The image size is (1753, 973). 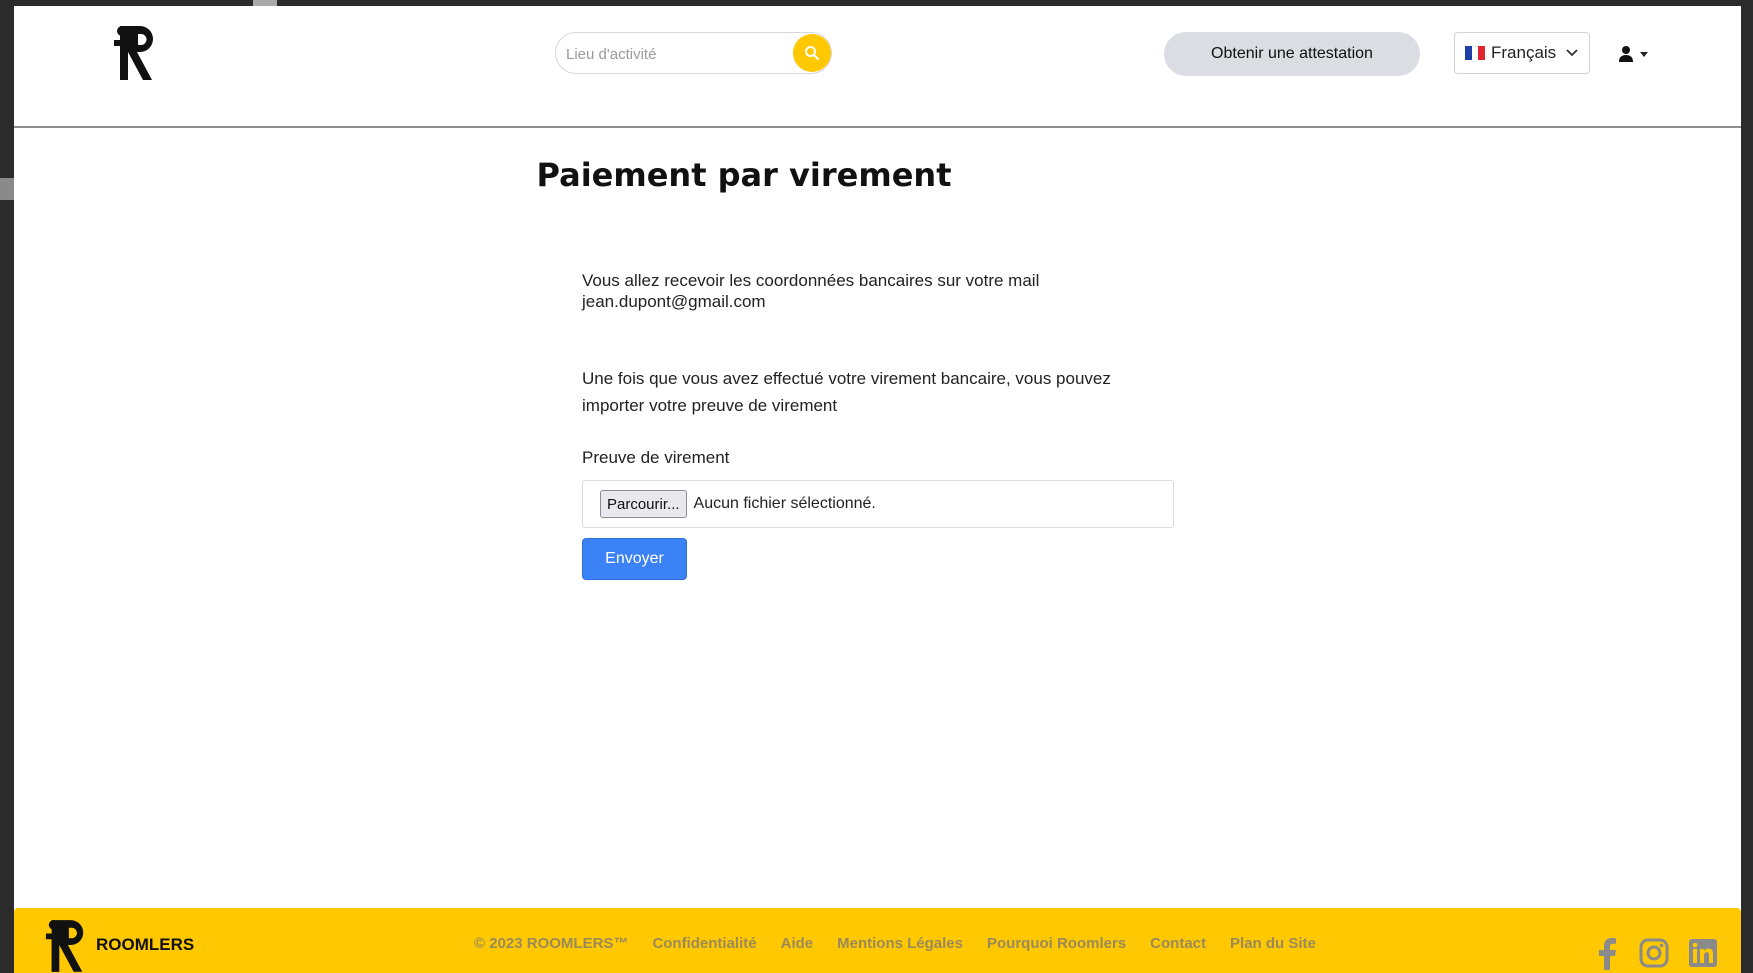 What do you see at coordinates (551, 943) in the screenshot?
I see `footer-copyright: © 2023 ROOMLERS™` at bounding box center [551, 943].